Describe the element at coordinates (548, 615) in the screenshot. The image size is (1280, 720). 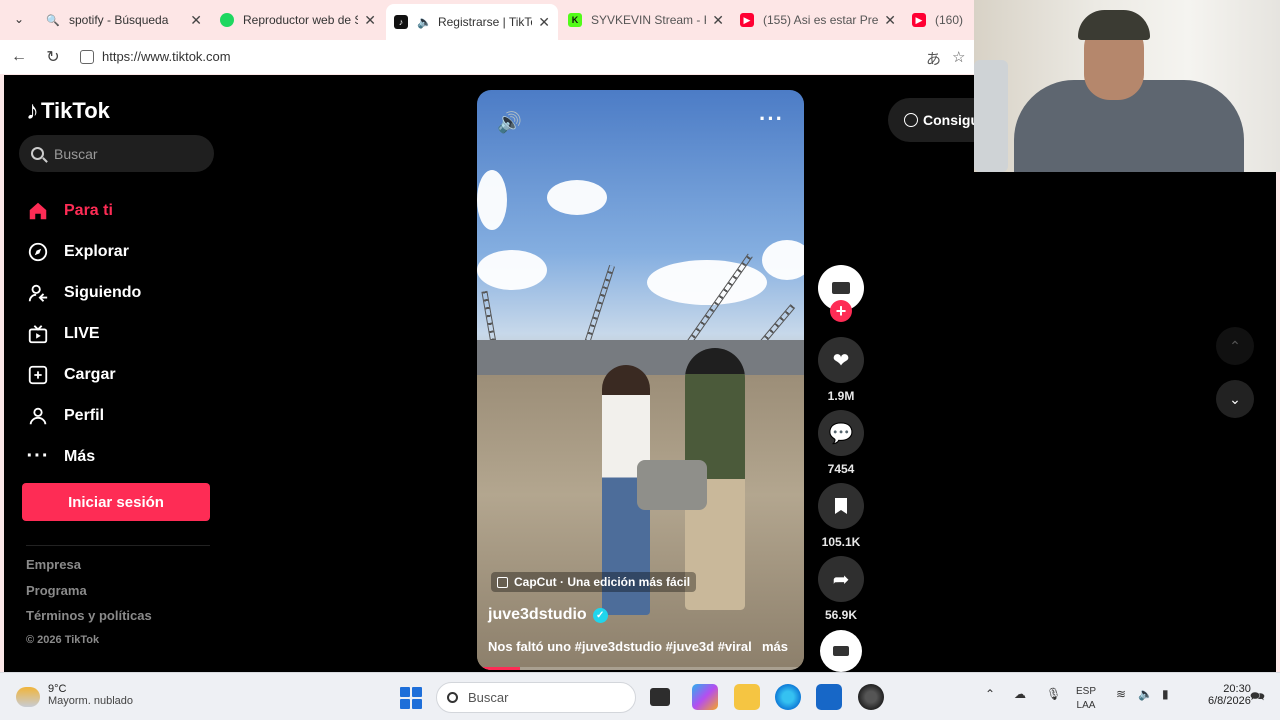
I see `video-author: juve3dstudio ✓` at that location.